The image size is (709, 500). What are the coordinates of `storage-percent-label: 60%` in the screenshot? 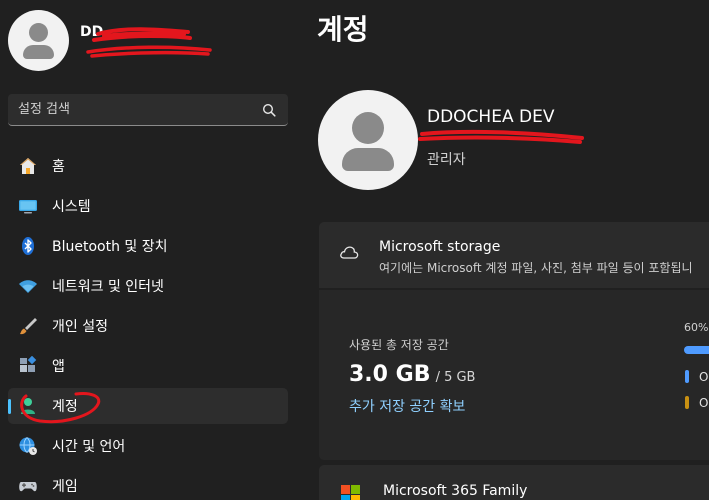 It's located at (696, 327).